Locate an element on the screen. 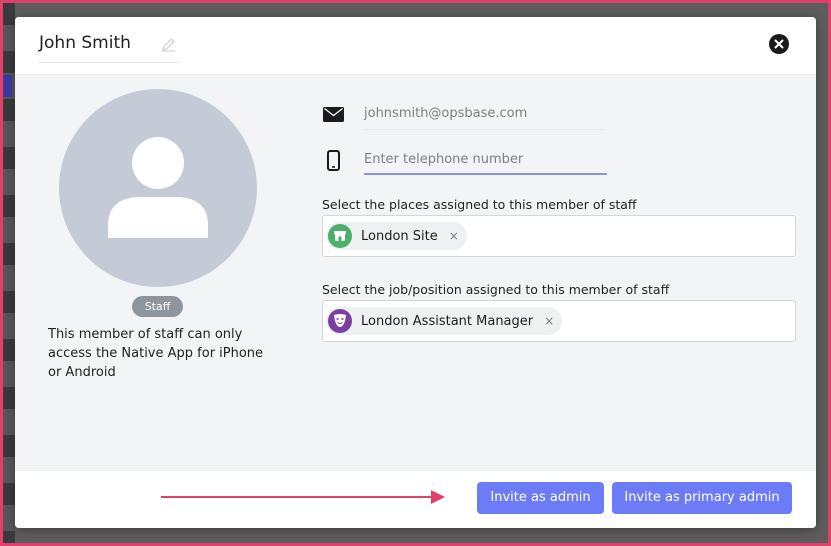  avatar is located at coordinates (158, 188).